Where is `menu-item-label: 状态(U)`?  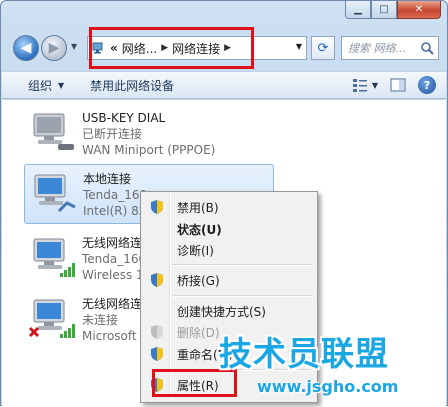 menu-item-label: 状态(U) is located at coordinates (199, 230).